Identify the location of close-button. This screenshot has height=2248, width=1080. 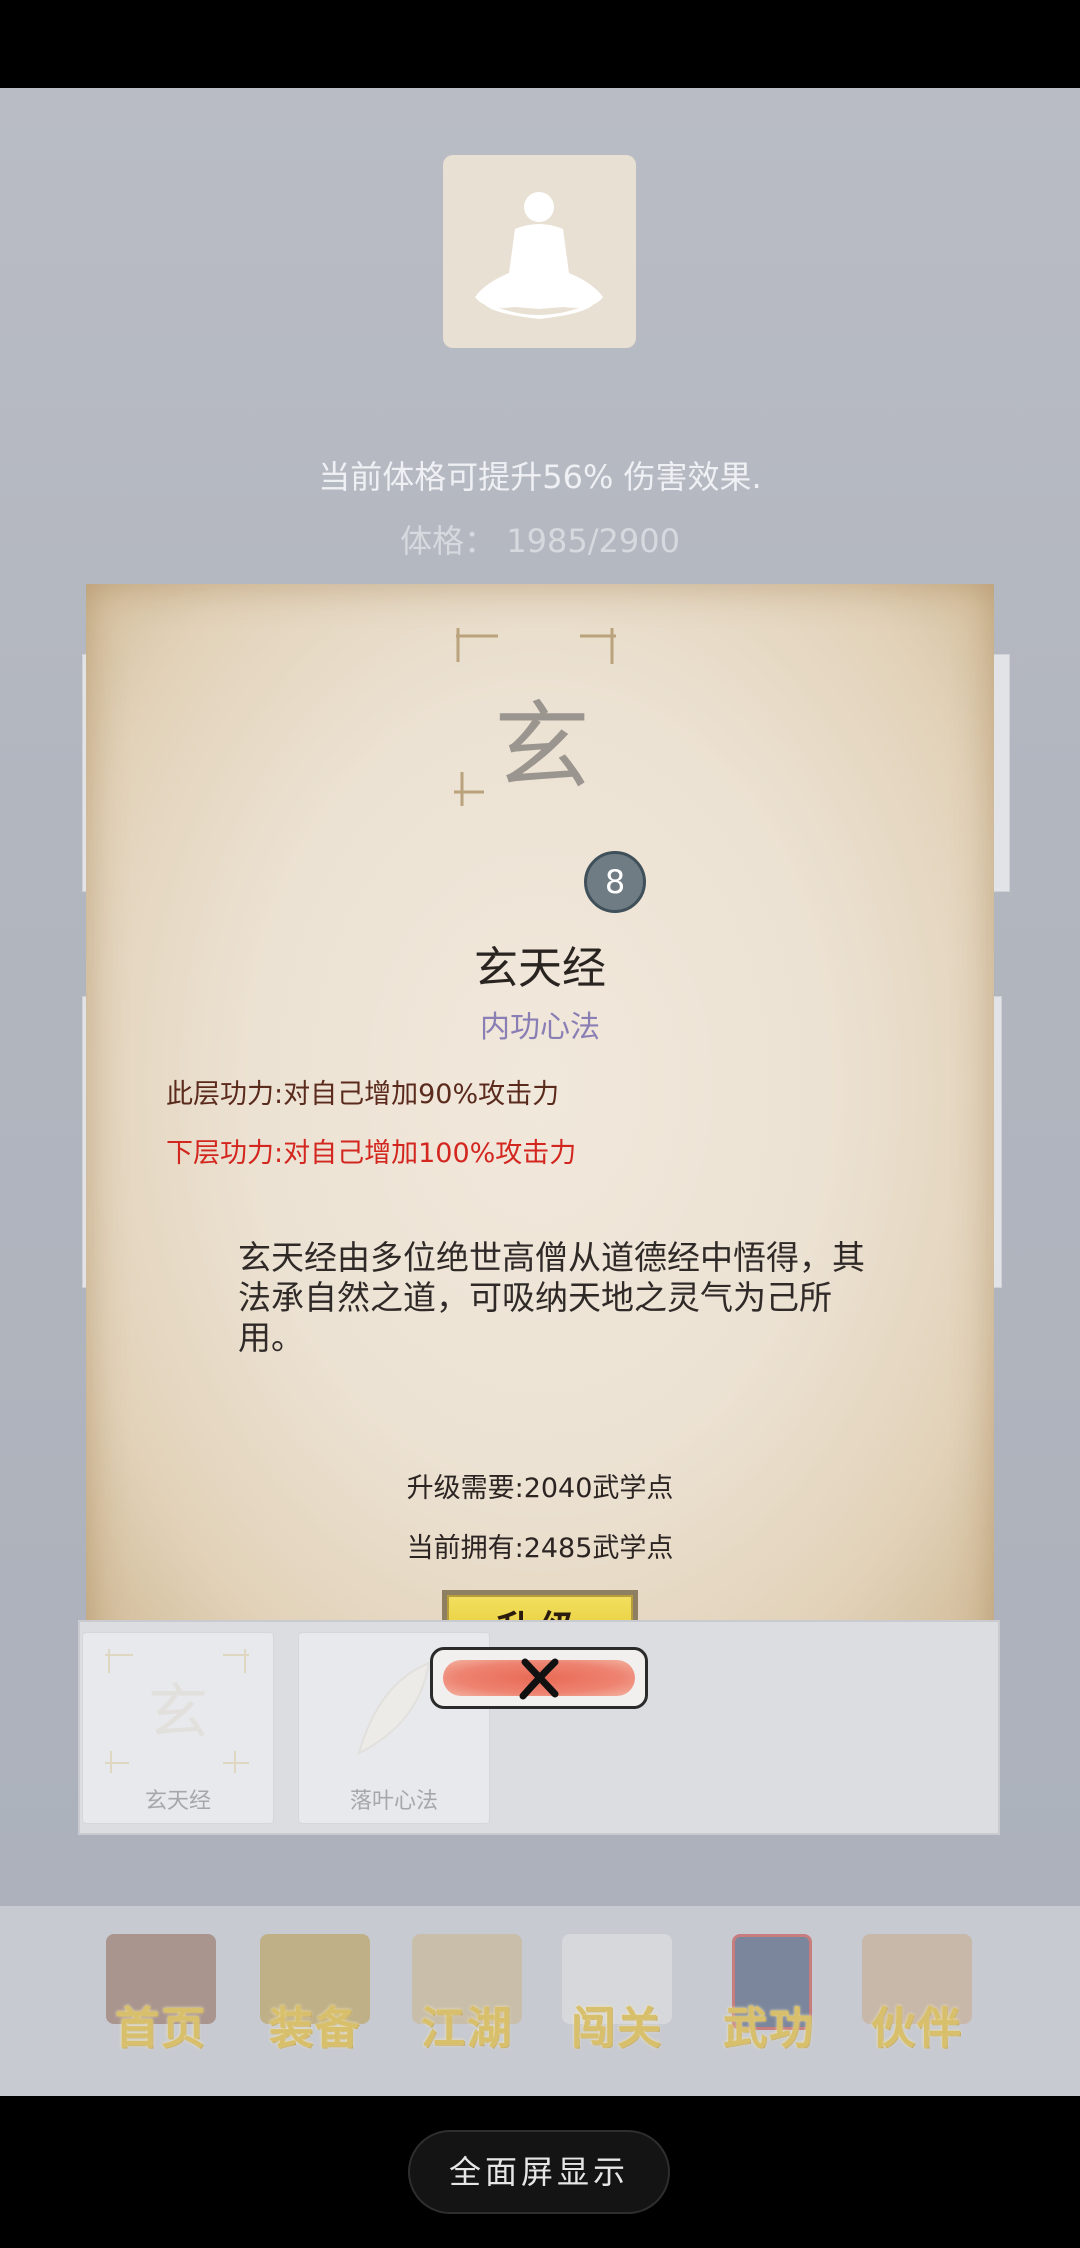
(539, 1678).